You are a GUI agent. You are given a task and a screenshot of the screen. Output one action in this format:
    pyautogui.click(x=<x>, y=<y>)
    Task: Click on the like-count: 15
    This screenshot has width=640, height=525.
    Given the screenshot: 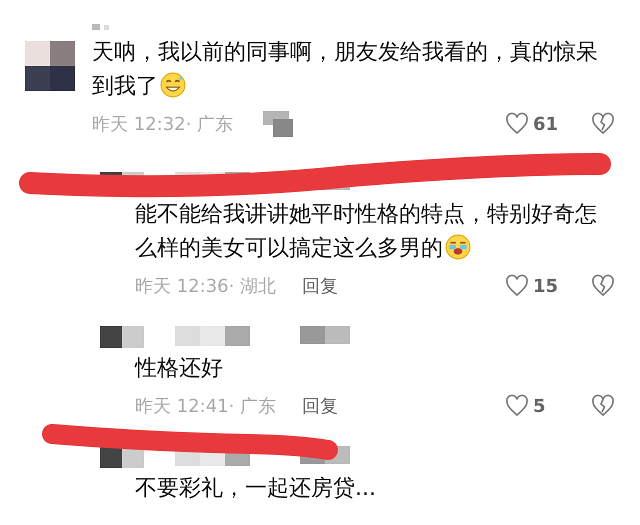 What is the action you would take?
    pyautogui.click(x=546, y=286)
    